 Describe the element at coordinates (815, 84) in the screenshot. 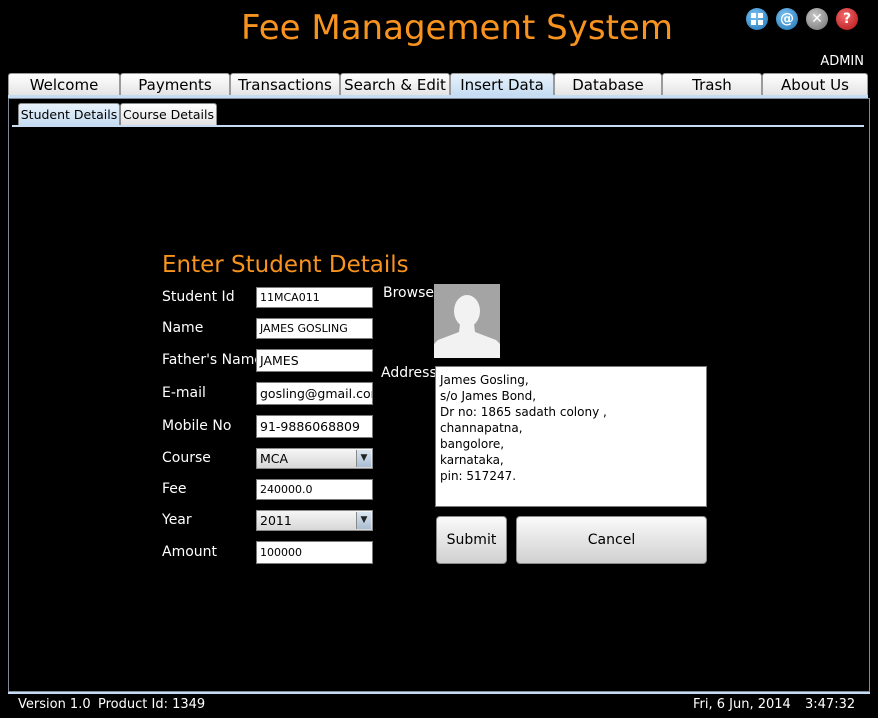

I see `tab-about-us: About Us` at that location.